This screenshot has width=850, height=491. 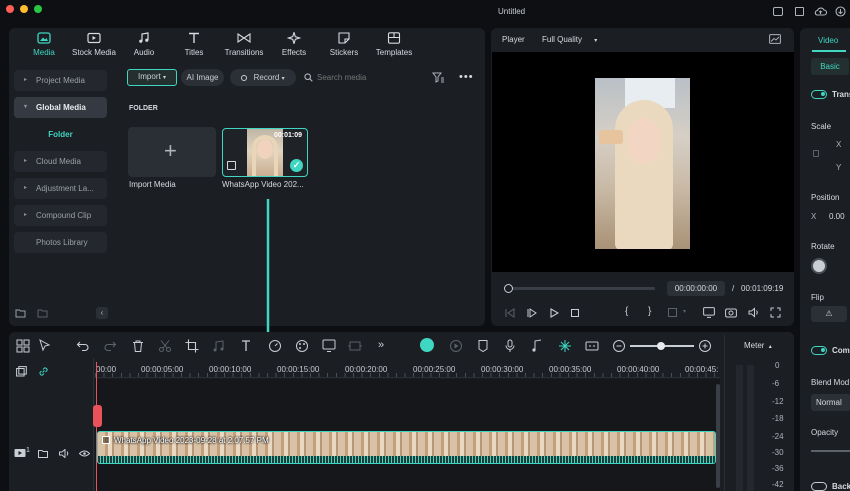 I want to click on speed-icon, so click(x=275, y=346).